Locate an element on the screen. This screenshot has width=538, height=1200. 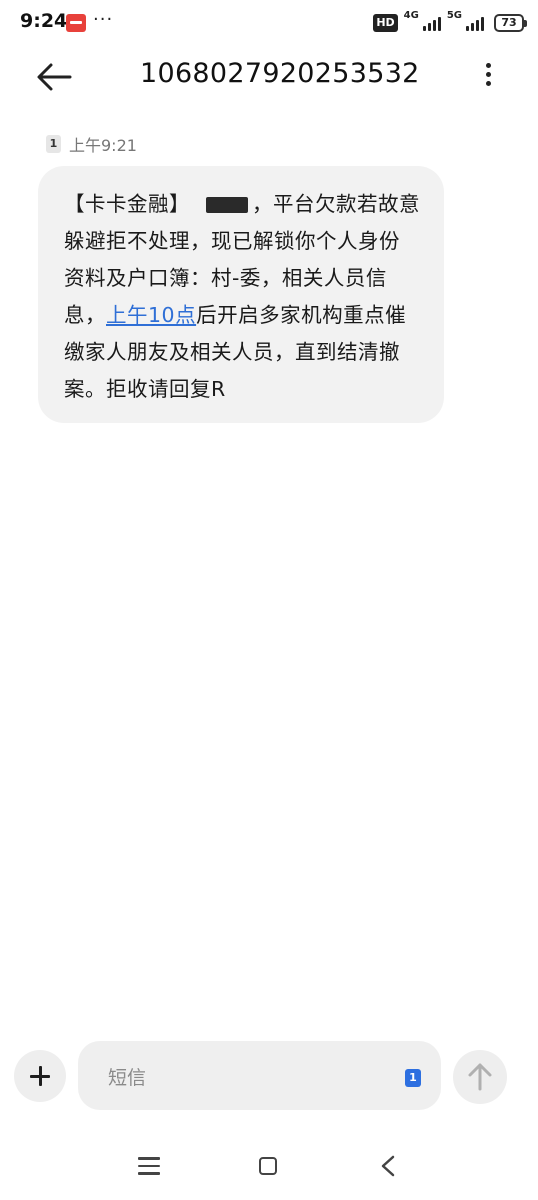
time-link: 上午10点 is located at coordinates (151, 315).